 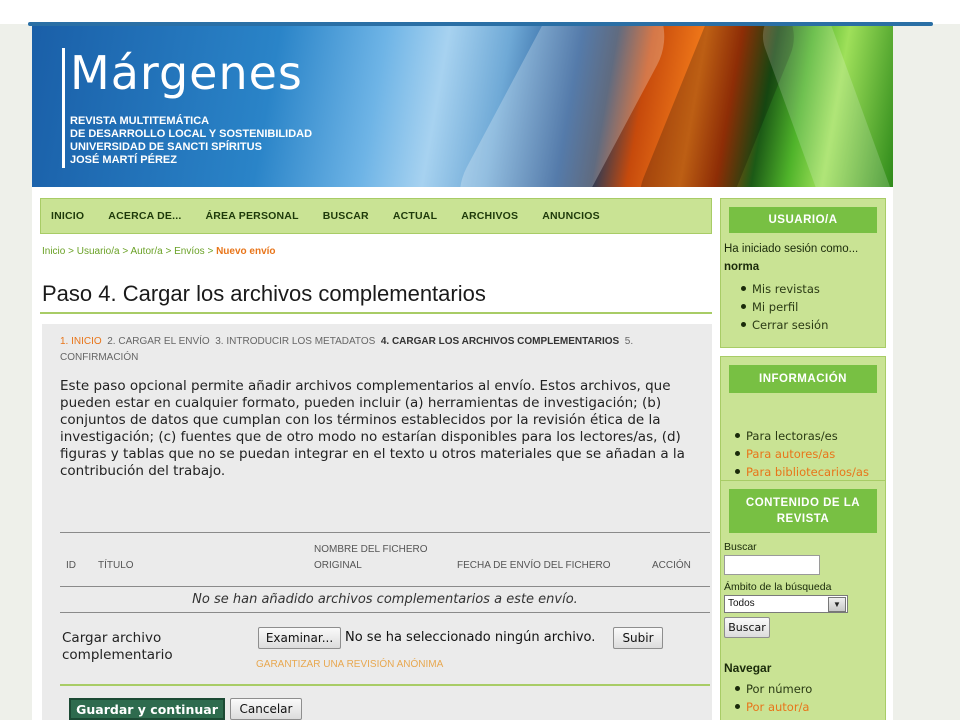 I want to click on step-link-metadatos: 3. INTRODUCIR LOS METADATOS, so click(x=295, y=341).